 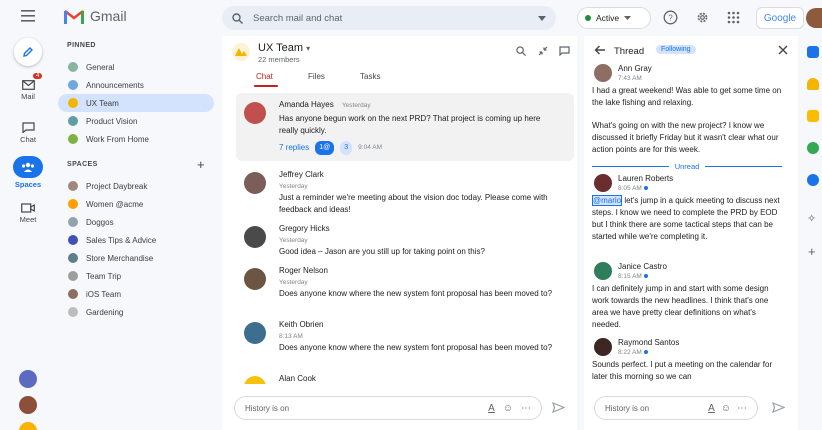 I want to click on add-space-button: +, so click(x=201, y=164).